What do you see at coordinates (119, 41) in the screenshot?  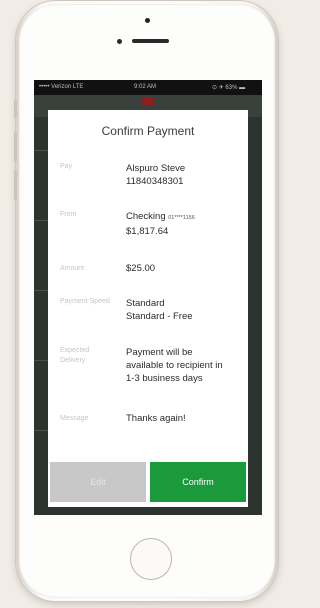 I see `front-sensor-icon` at bounding box center [119, 41].